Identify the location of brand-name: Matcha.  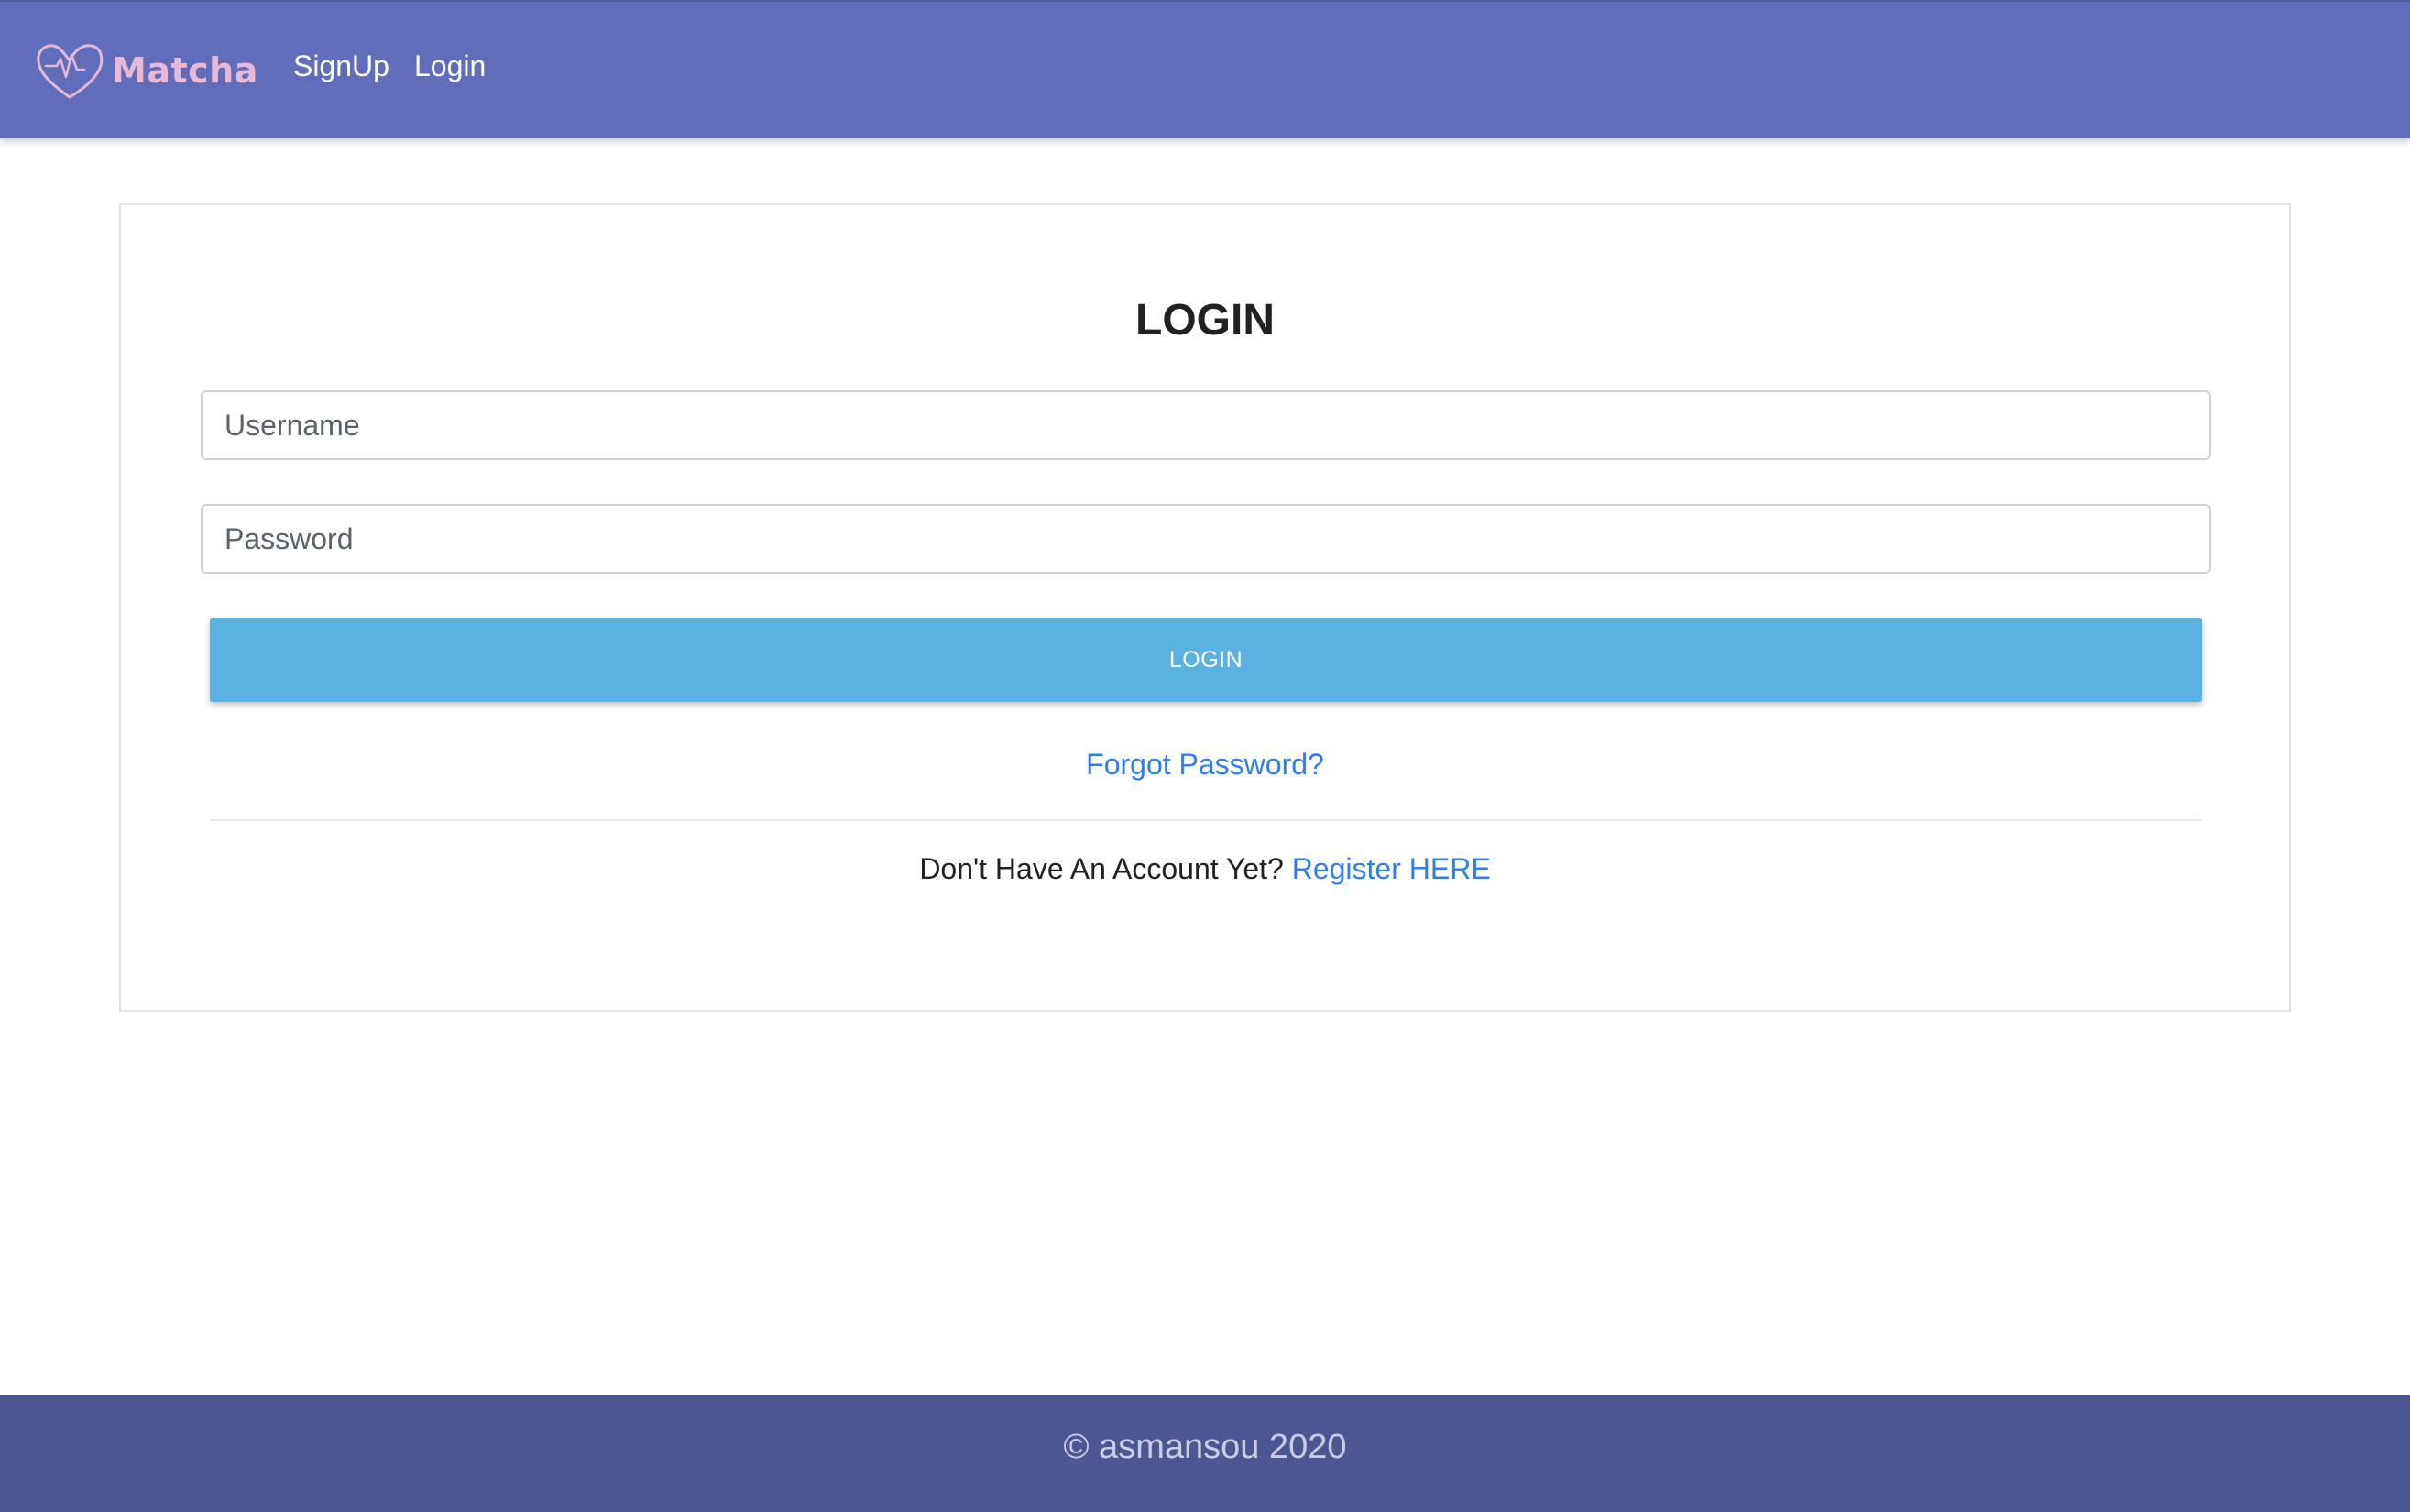
(185, 70).